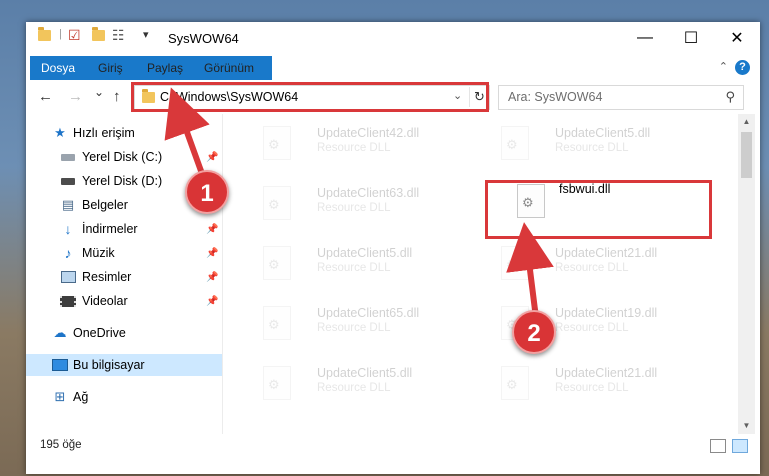  What do you see at coordinates (207, 192) in the screenshot?
I see `step-badge-1: 1` at bounding box center [207, 192].